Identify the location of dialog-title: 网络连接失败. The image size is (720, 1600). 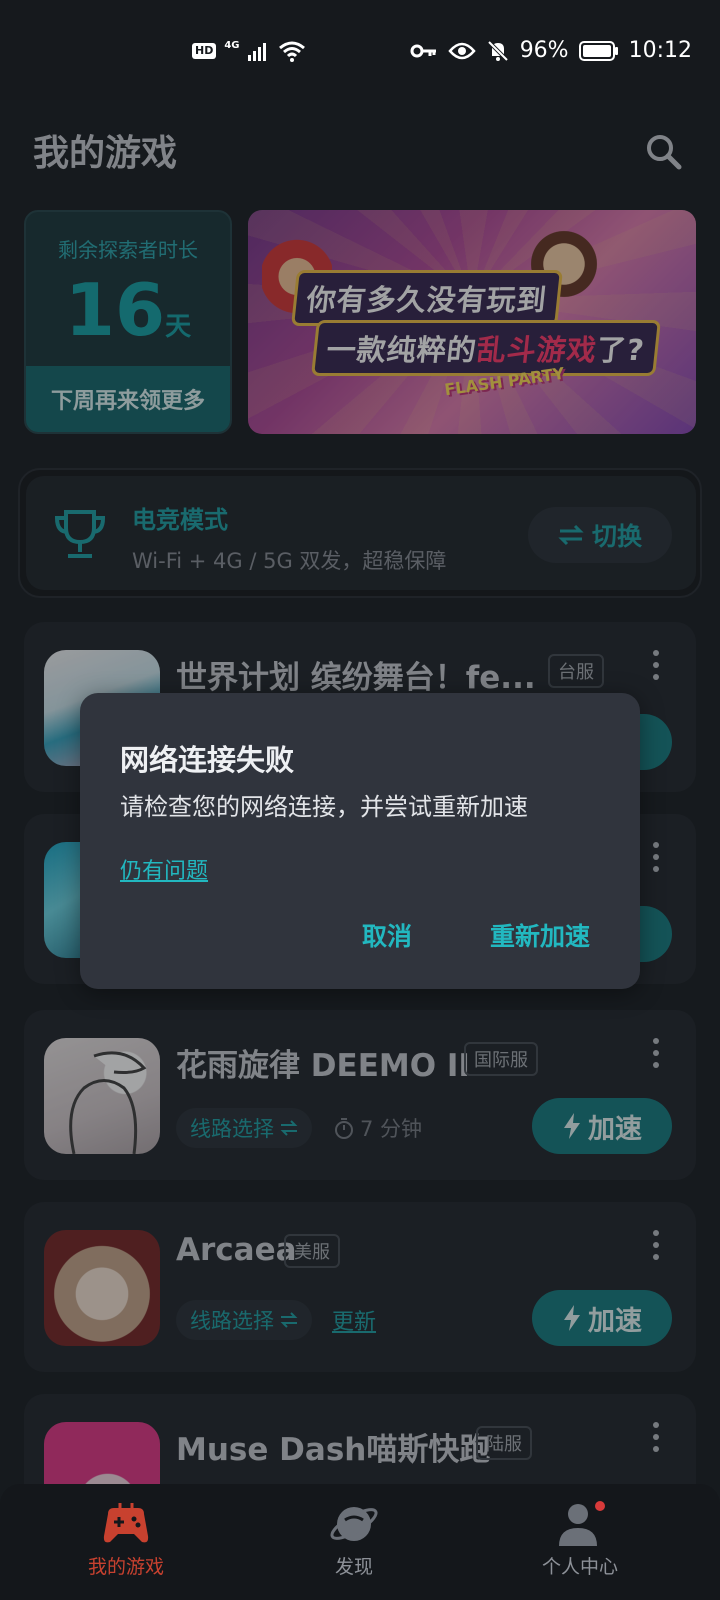
(207, 760).